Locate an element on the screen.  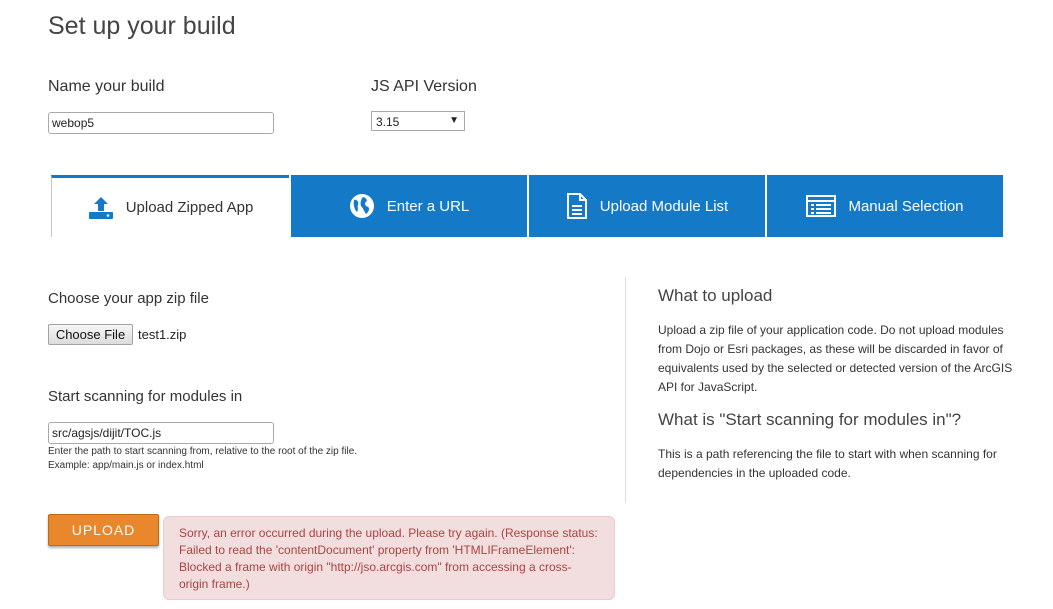
document-icon is located at coordinates (577, 206).